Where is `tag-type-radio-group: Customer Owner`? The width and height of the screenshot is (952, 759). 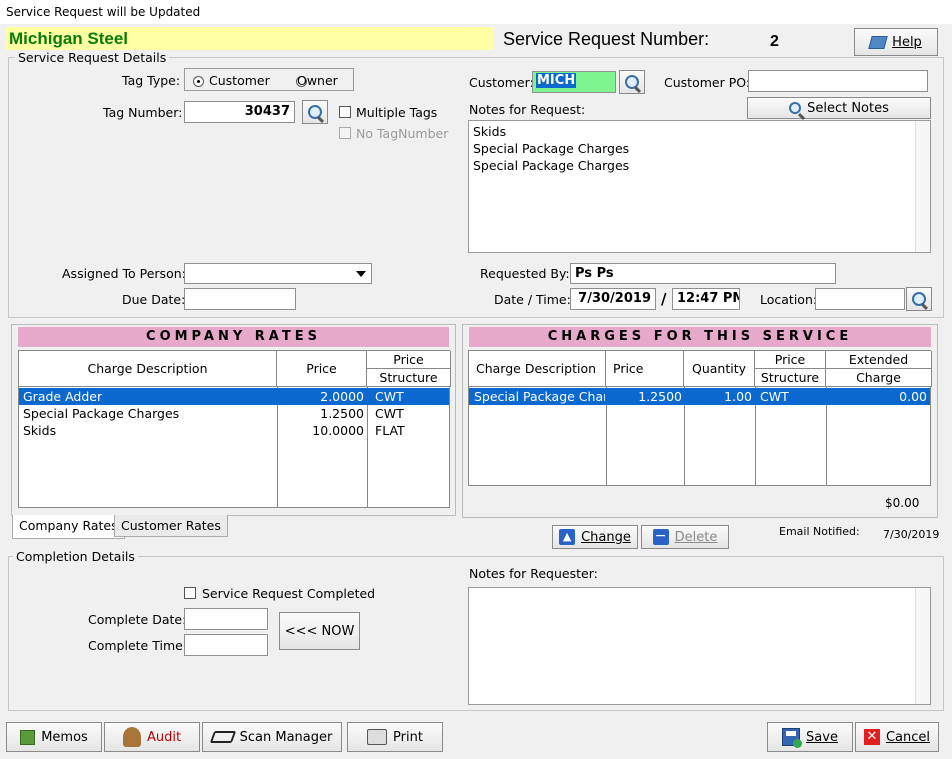 tag-type-radio-group: Customer Owner is located at coordinates (269, 79).